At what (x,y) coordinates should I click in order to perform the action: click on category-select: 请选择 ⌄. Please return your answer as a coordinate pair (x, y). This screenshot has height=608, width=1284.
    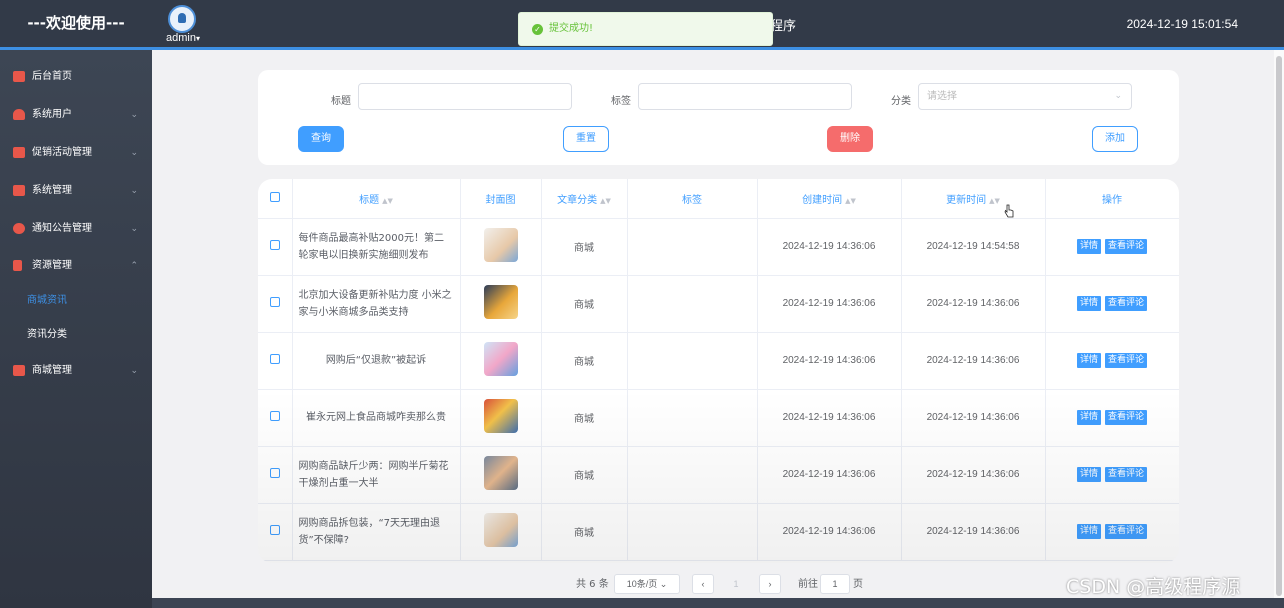
    Looking at the image, I should click on (1025, 96).